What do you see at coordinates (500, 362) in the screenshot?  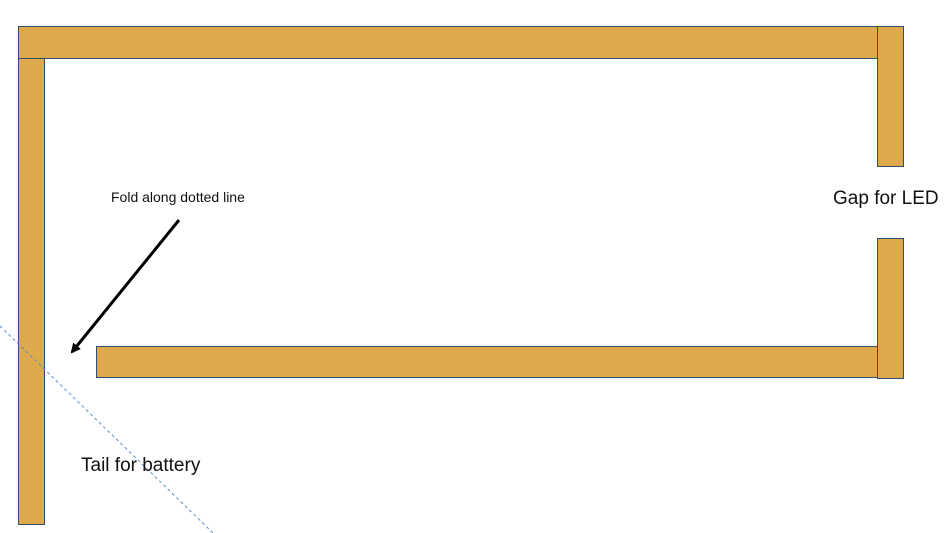 I see `bottom-strip` at bounding box center [500, 362].